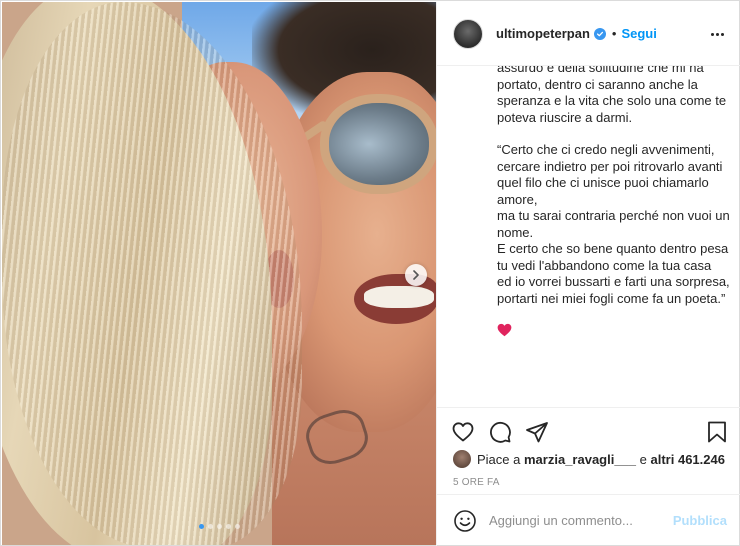 The width and height of the screenshot is (740, 546). Describe the element at coordinates (638, 33) in the screenshot. I see `follow-button: Segui` at that location.